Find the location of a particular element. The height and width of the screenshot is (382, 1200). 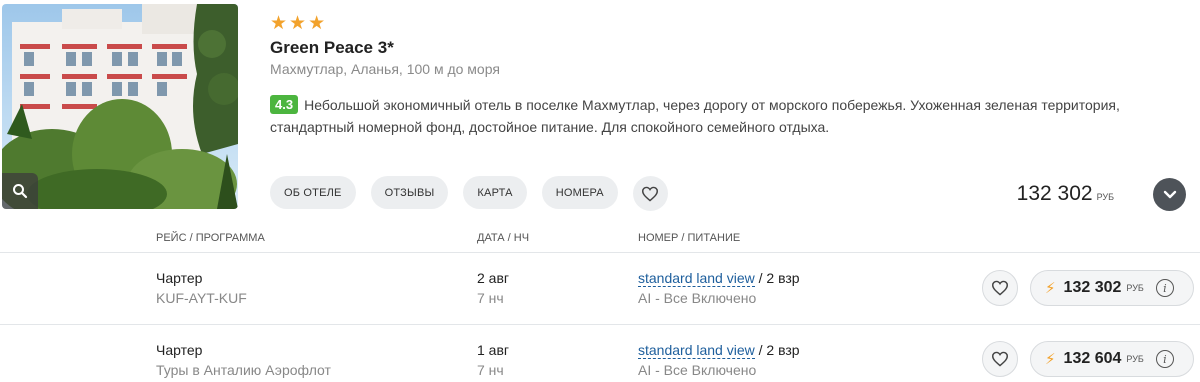

hotel-min-price: 132 302 РУБ is located at coordinates (1065, 194).